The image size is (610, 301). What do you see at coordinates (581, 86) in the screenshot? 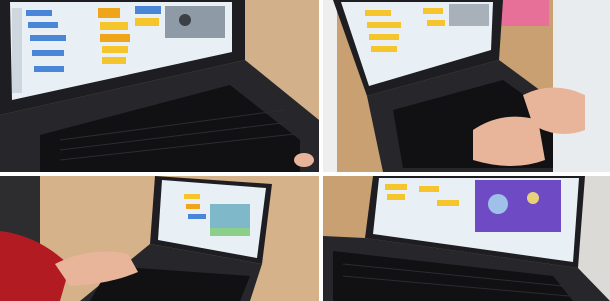
I see `child-shirt` at bounding box center [581, 86].